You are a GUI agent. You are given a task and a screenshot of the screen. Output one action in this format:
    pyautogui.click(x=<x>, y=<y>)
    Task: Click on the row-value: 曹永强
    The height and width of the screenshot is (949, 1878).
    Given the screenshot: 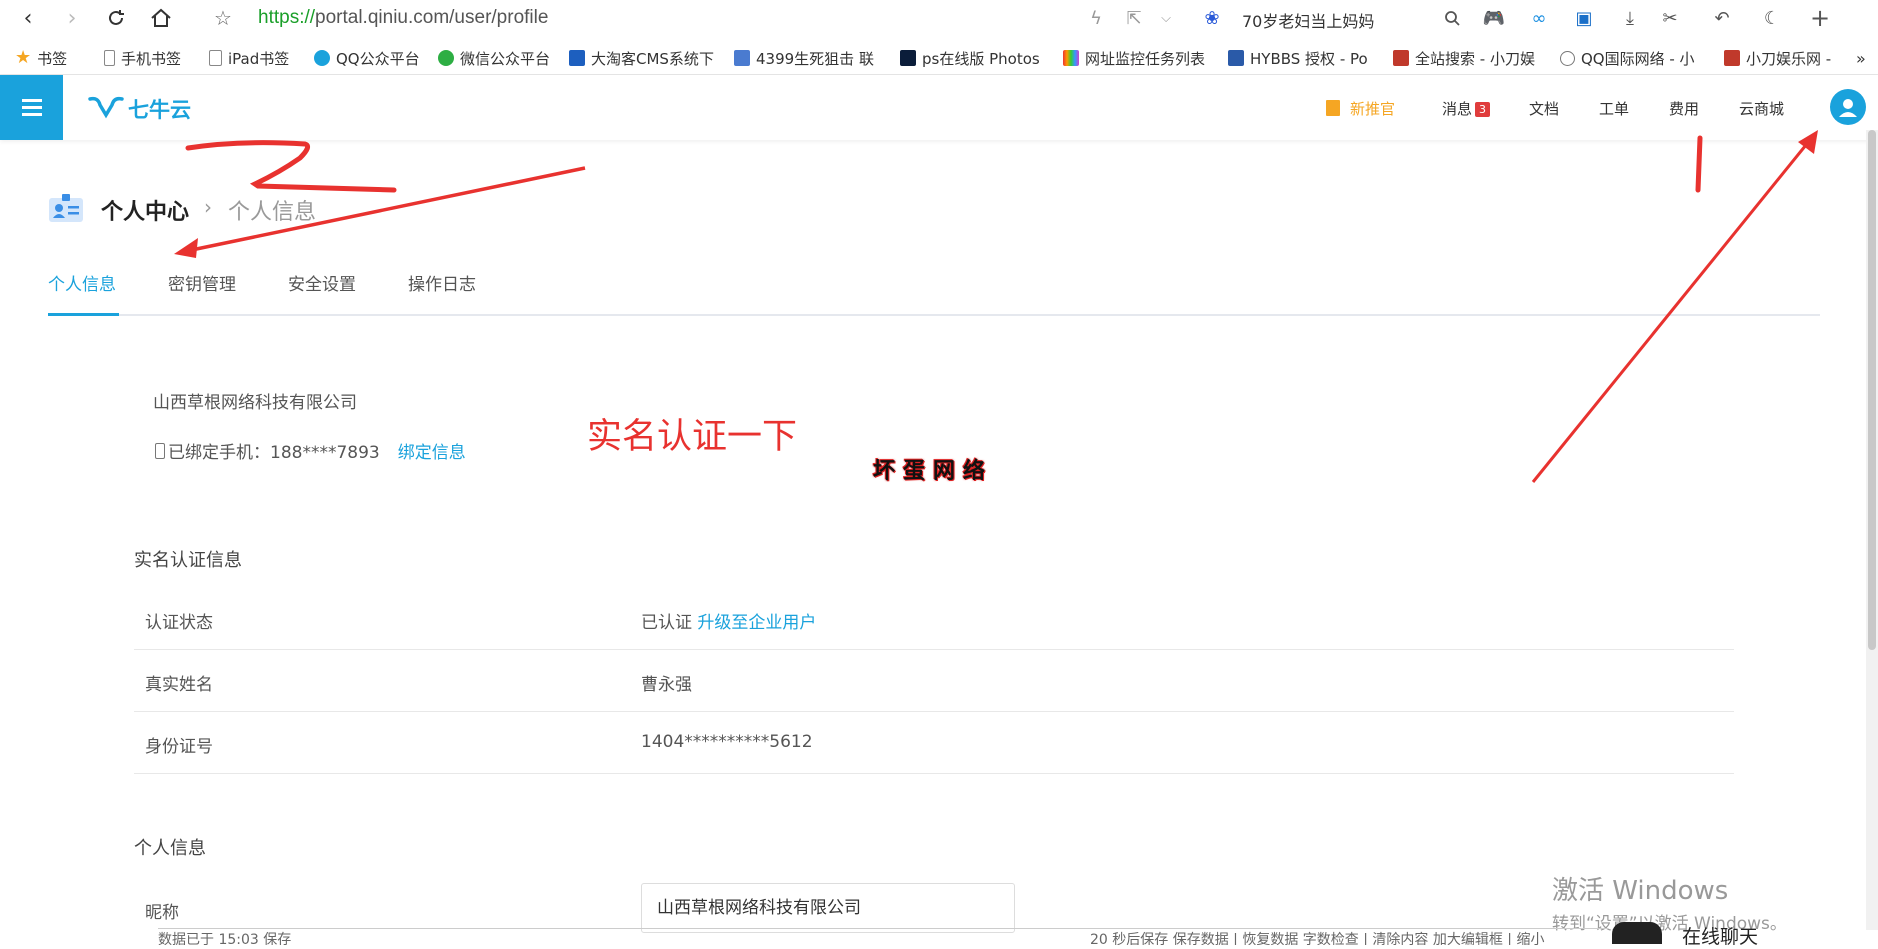 What is the action you would take?
    pyautogui.click(x=666, y=685)
    